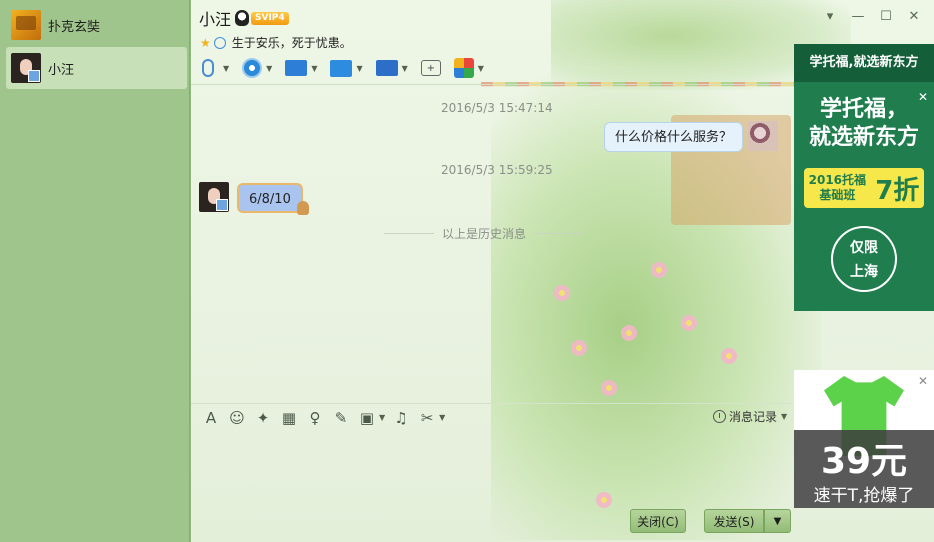 The image size is (934, 542). I want to click on screen-share-button: ▼, so click(301, 68).